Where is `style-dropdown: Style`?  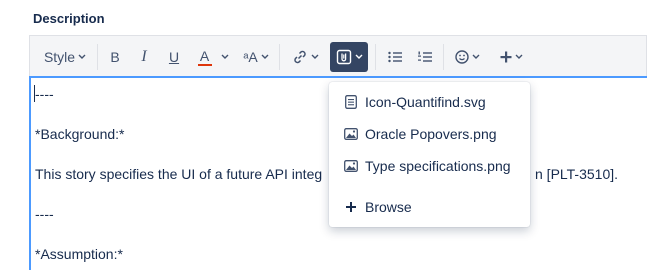
style-dropdown: Style is located at coordinates (65, 57).